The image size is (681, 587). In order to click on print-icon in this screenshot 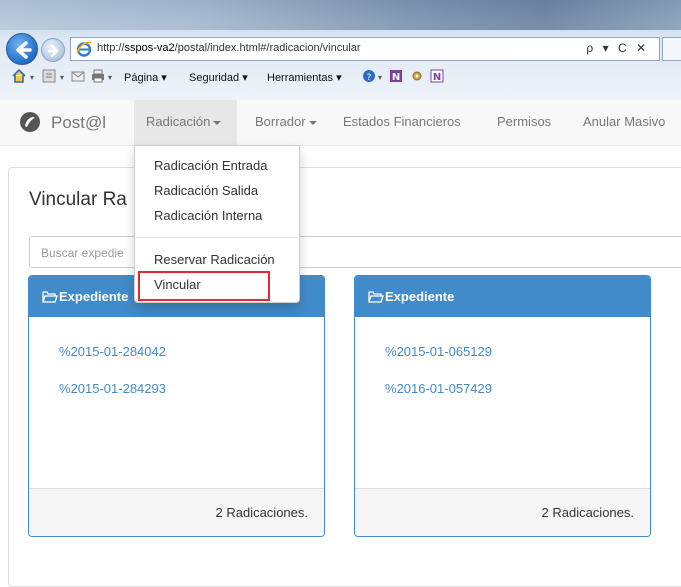, I will do `click(98, 76)`.